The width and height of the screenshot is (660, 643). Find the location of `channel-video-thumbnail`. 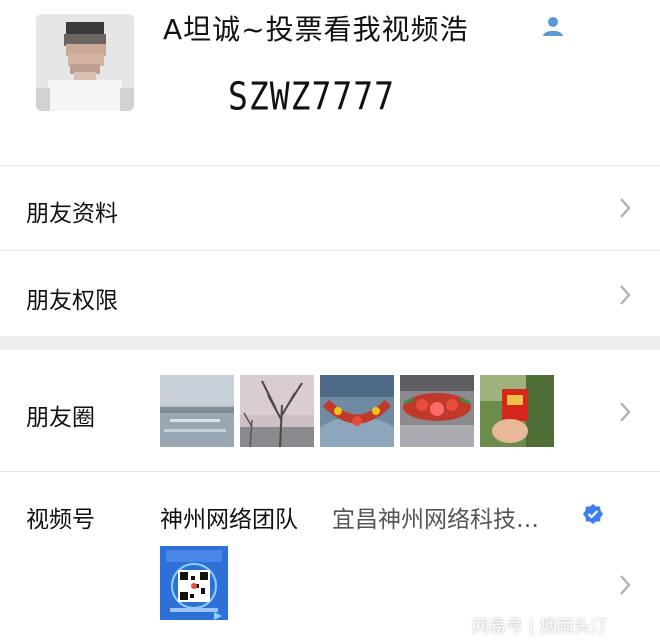

channel-video-thumbnail is located at coordinates (194, 583).